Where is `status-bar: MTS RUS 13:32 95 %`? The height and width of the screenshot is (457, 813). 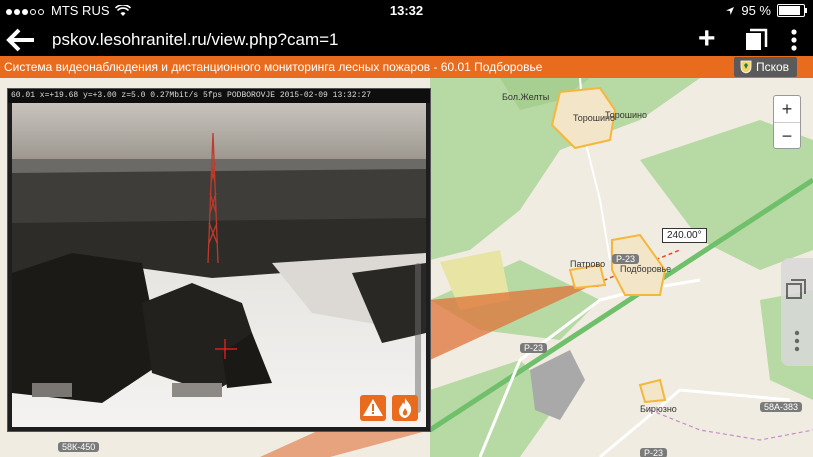 status-bar: MTS RUS 13:32 95 % is located at coordinates (406, 11).